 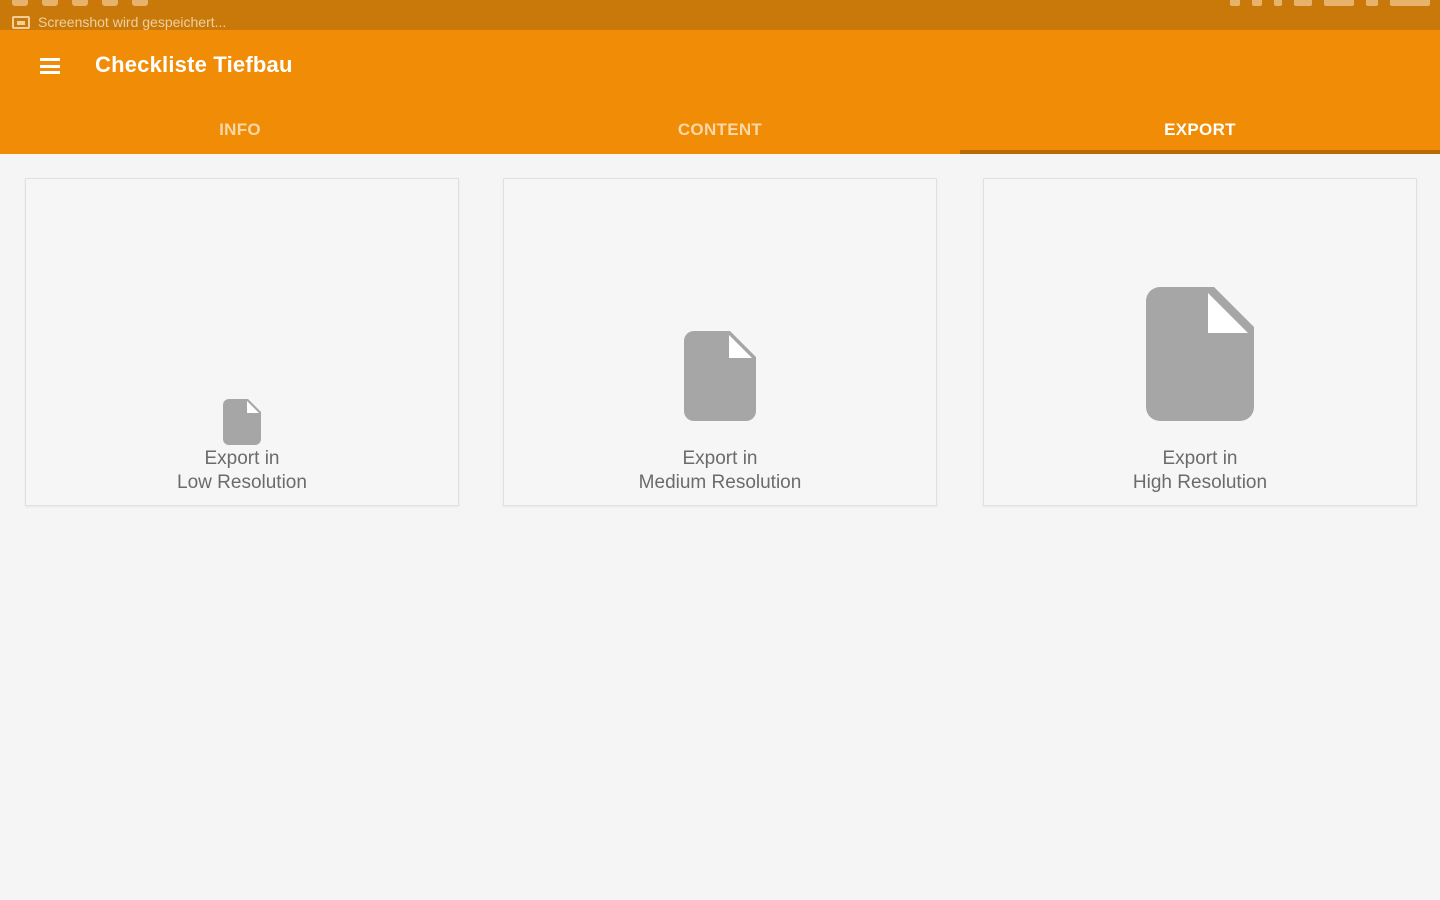 I want to click on export-medium-label: Export in Medium Resolution, so click(x=720, y=471).